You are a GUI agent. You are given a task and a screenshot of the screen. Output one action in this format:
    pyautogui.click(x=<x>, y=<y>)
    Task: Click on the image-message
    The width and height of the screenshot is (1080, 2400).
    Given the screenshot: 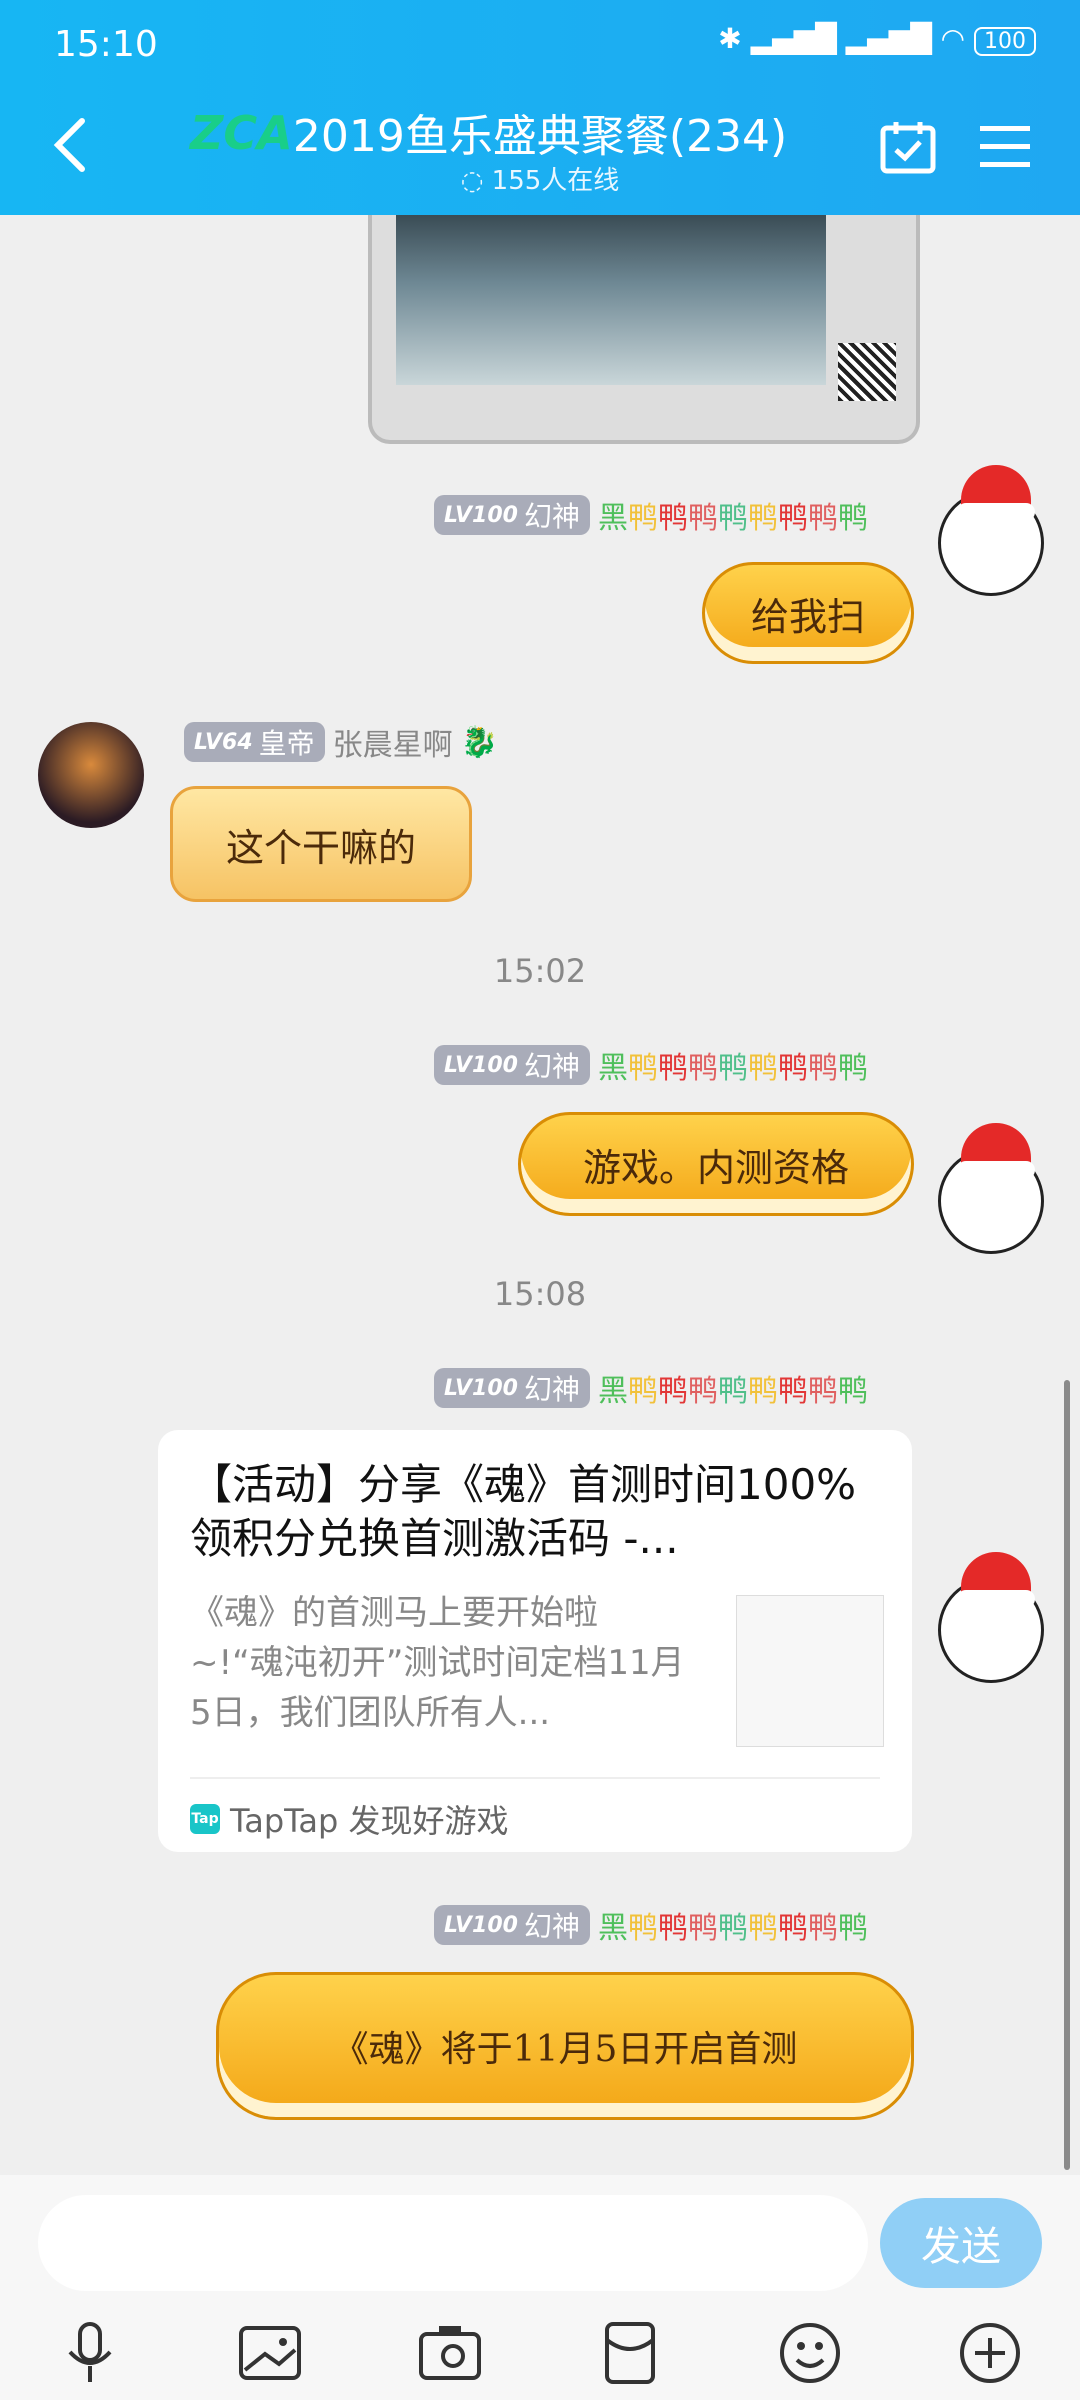 What is the action you would take?
    pyautogui.click(x=644, y=329)
    